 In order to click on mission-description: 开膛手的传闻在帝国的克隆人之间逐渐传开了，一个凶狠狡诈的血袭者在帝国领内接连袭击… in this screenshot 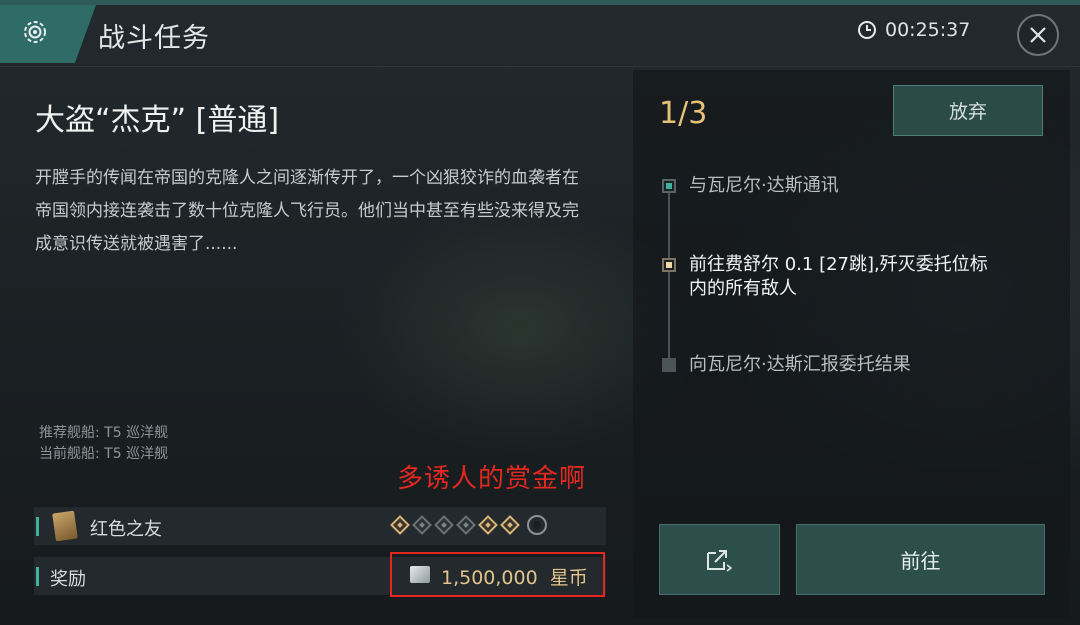, I will do `click(307, 211)`.